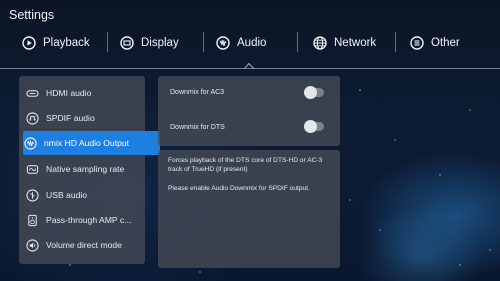 This screenshot has width=500, height=281. What do you see at coordinates (355, 43) in the screenshot?
I see `tab-label: Network` at bounding box center [355, 43].